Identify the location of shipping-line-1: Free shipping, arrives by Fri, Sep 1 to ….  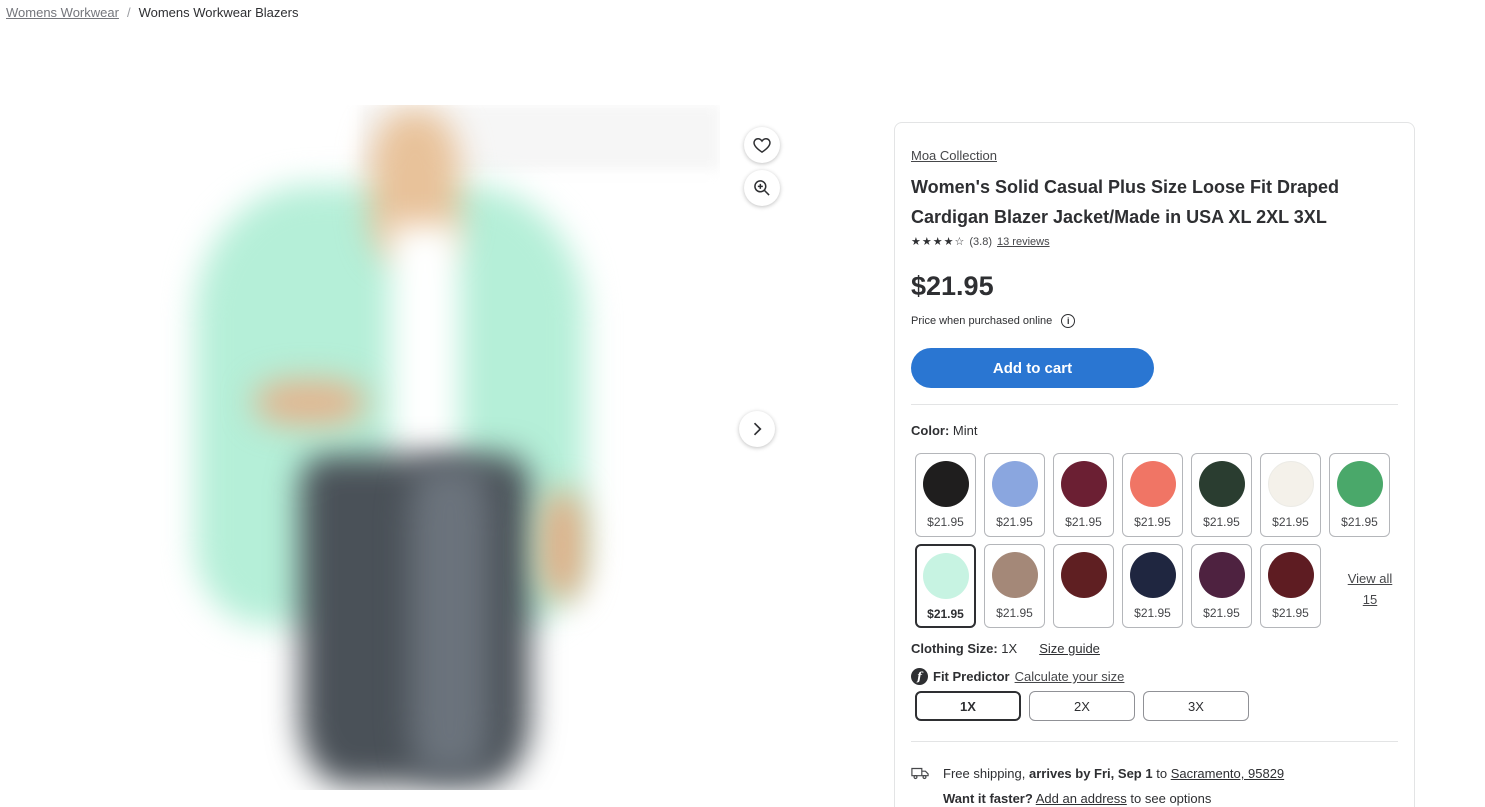
(1113, 773).